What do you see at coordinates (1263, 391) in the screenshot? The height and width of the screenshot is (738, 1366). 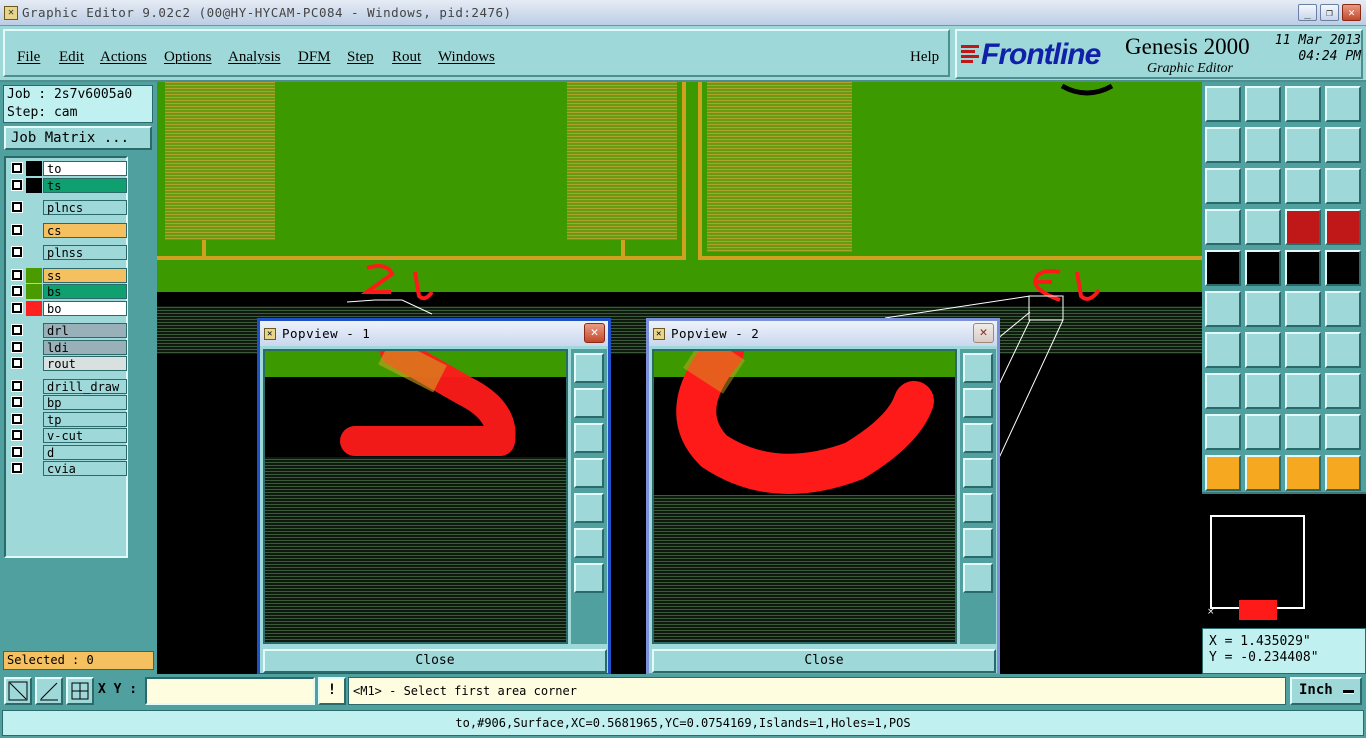 I see `tool-minus-icon` at bounding box center [1263, 391].